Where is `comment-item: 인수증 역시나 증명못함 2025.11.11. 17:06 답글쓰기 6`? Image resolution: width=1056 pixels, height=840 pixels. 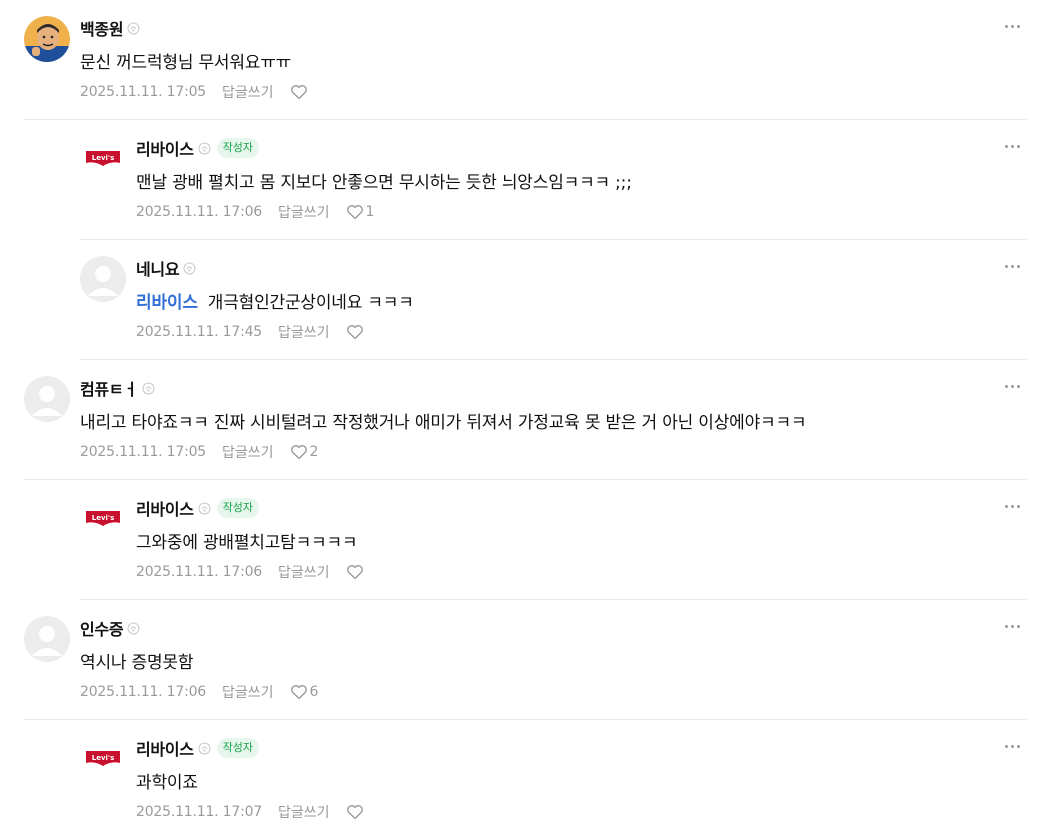
comment-item: 인수증 역시나 증명못함 2025.11.11. 17:06 답글쓰기 6 is located at coordinates (528, 660).